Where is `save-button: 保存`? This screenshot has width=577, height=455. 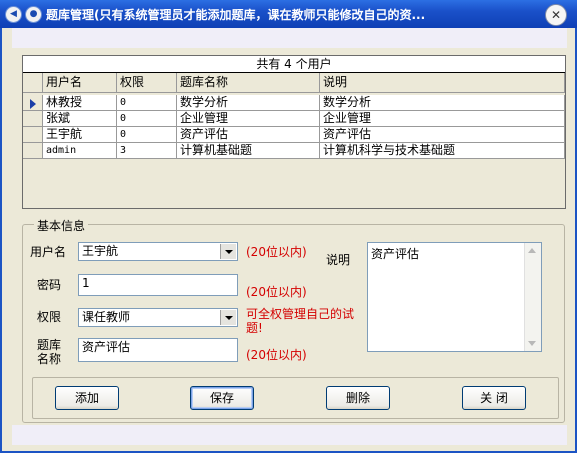
save-button: 保存 is located at coordinates (222, 398).